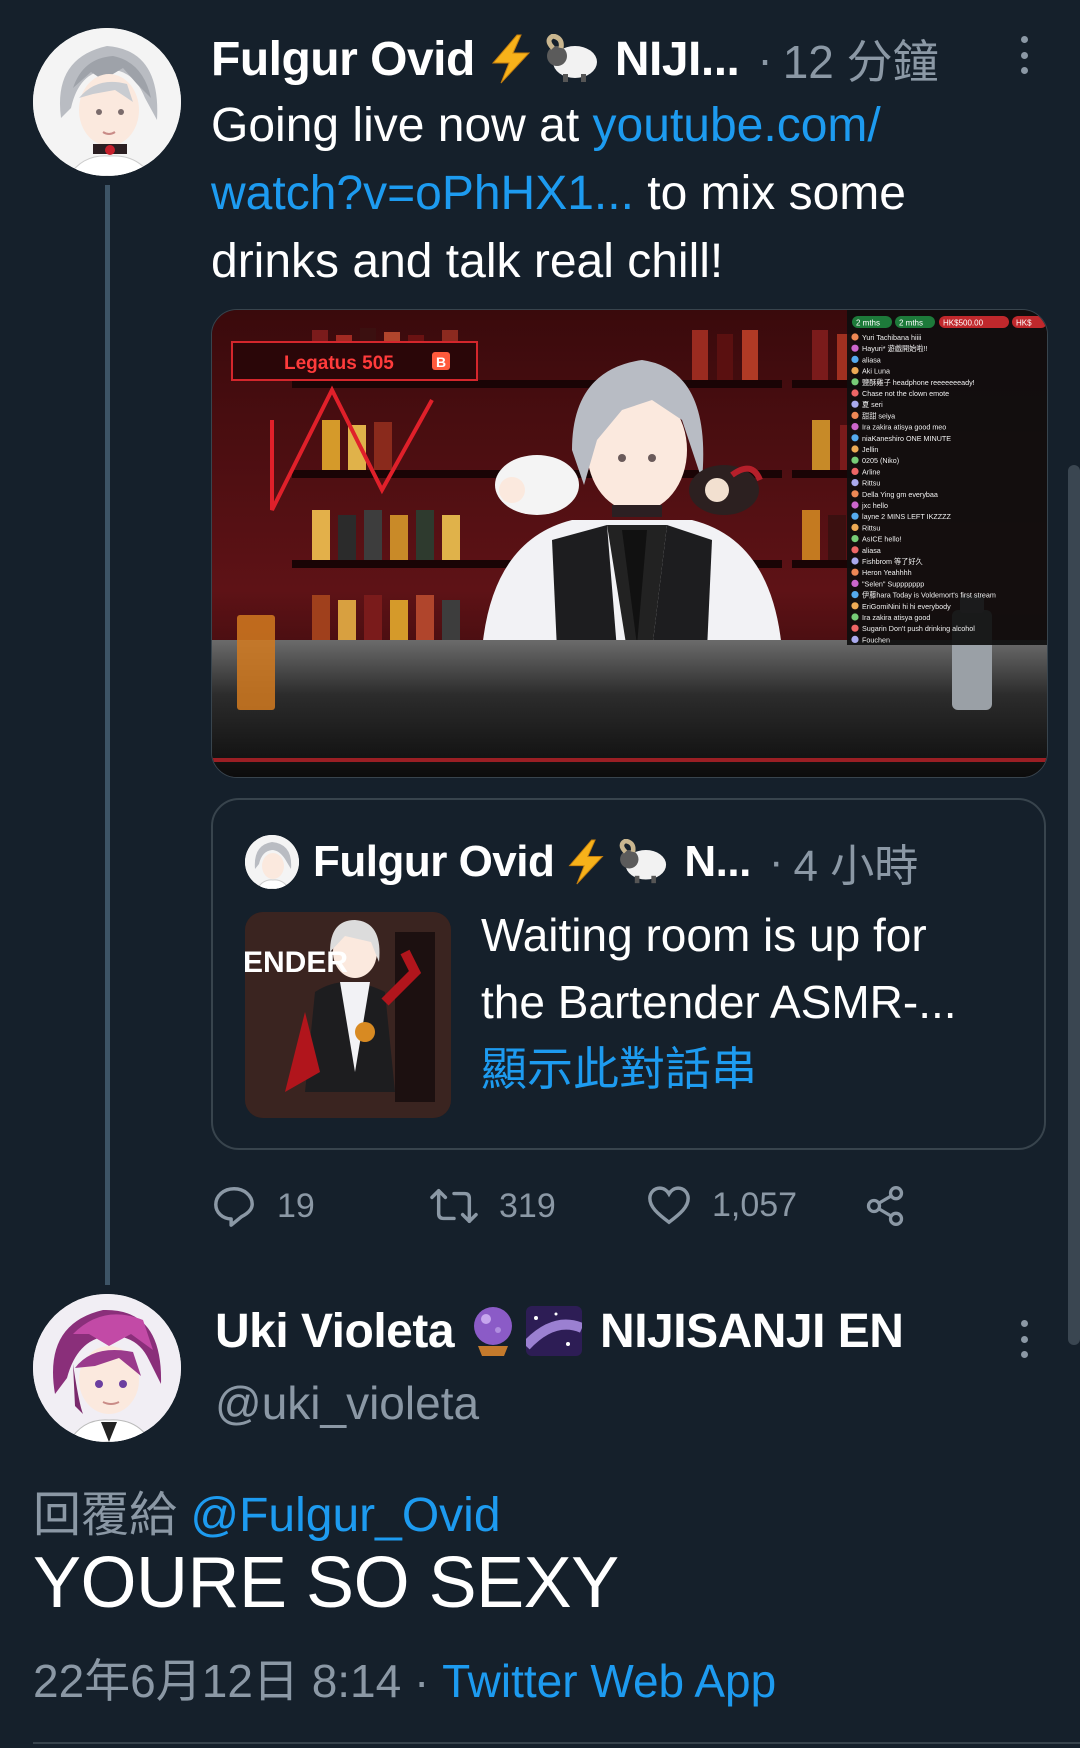 This screenshot has height=1748, width=1080. What do you see at coordinates (296, 1205) in the screenshot?
I see `reply-count: 19` at bounding box center [296, 1205].